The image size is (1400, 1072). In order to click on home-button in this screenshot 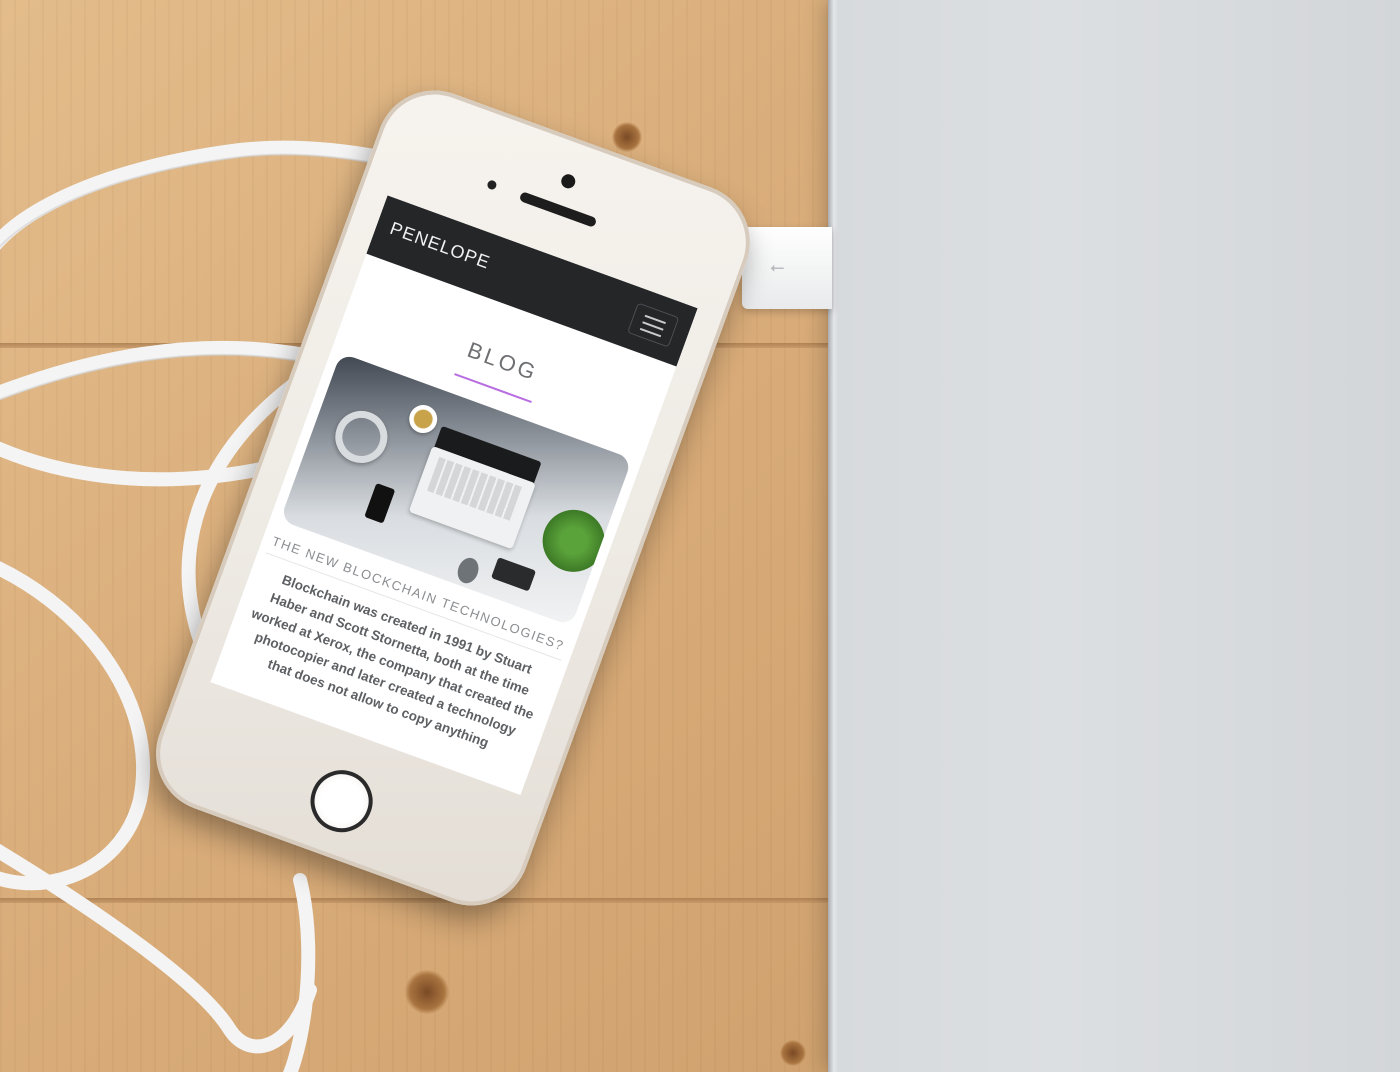, I will do `click(341, 801)`.